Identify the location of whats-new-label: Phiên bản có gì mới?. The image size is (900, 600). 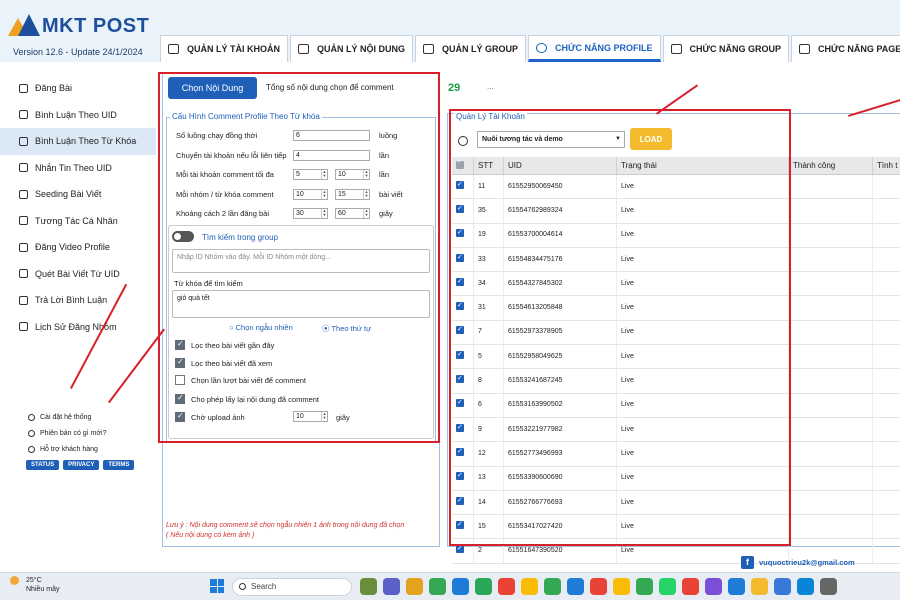
(73, 433).